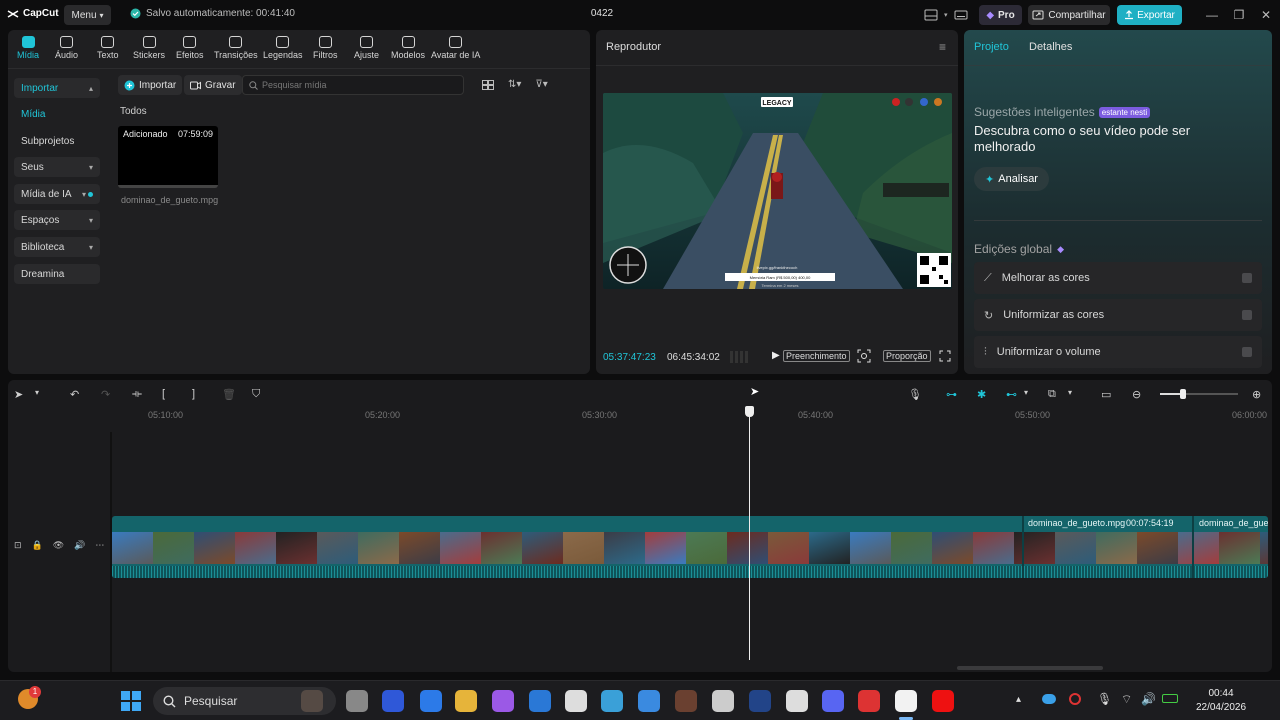 This screenshot has height=720, width=1280. I want to click on option-match-colors: ↻ Uniformizar as cores, so click(1118, 315).